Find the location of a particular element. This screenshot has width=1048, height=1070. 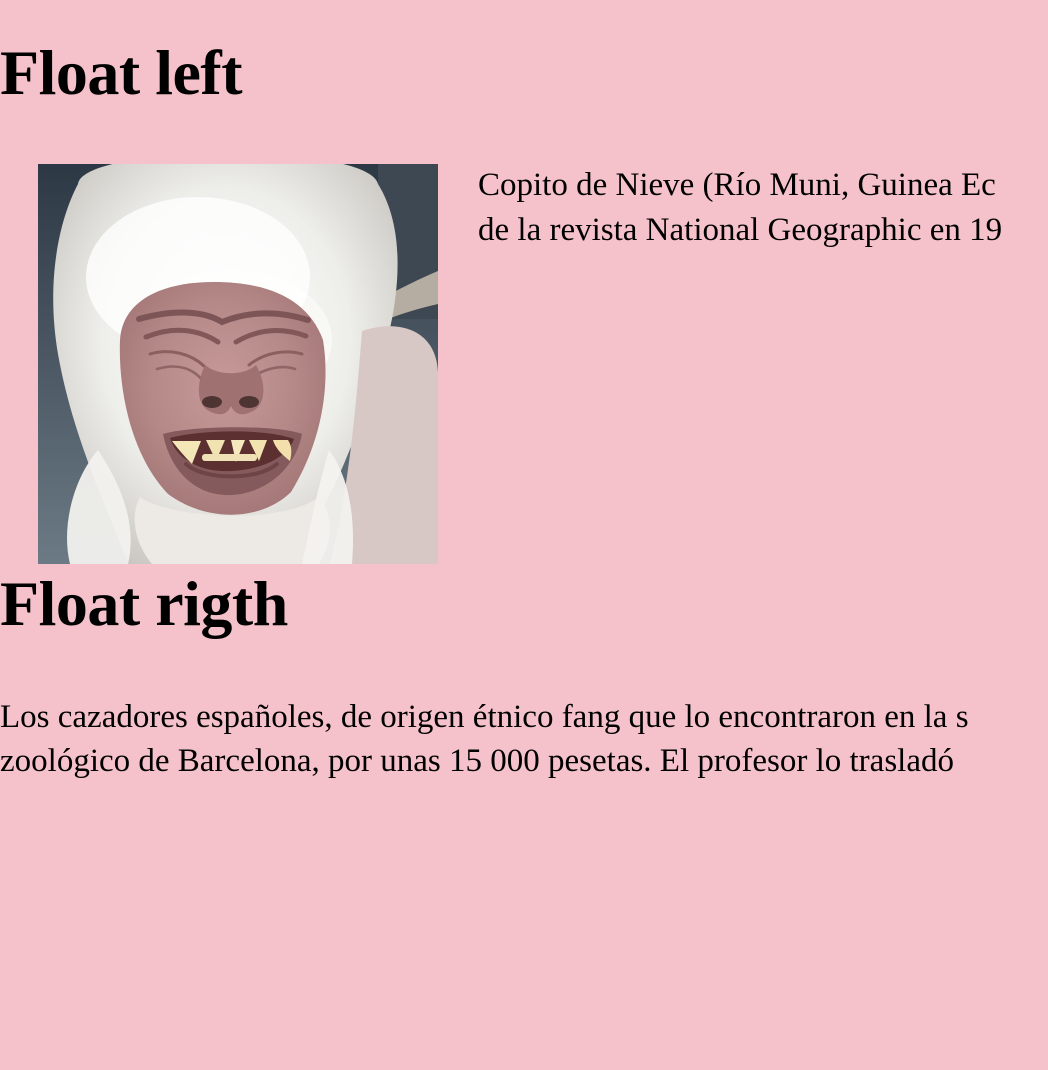

gorilla-image is located at coordinates (238, 364).